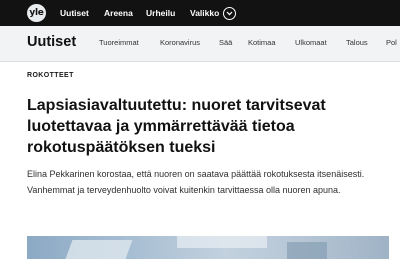 The width and height of the screenshot is (400, 259). What do you see at coordinates (262, 42) in the screenshot?
I see `section-link-kotimaa: Kotimaa` at bounding box center [262, 42].